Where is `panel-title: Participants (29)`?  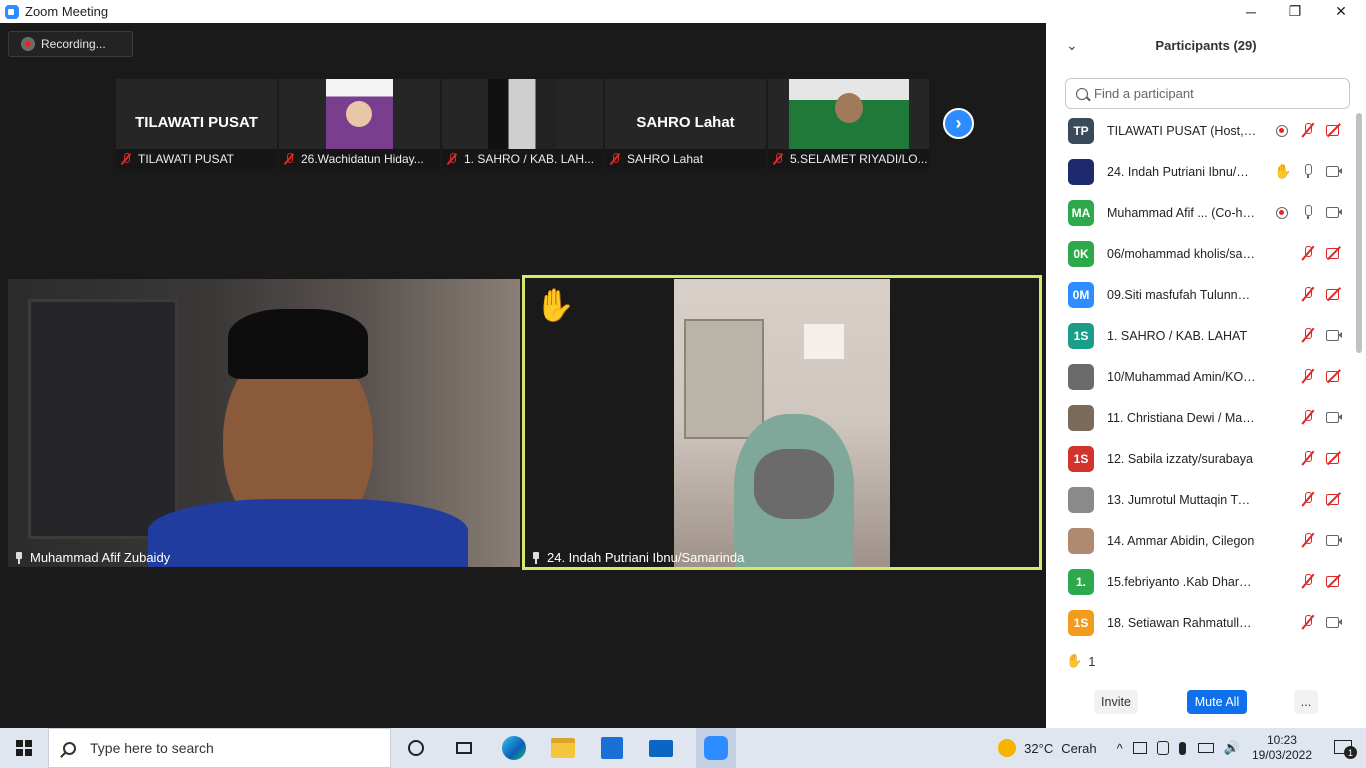
panel-title: Participants (29) is located at coordinates (1206, 45).